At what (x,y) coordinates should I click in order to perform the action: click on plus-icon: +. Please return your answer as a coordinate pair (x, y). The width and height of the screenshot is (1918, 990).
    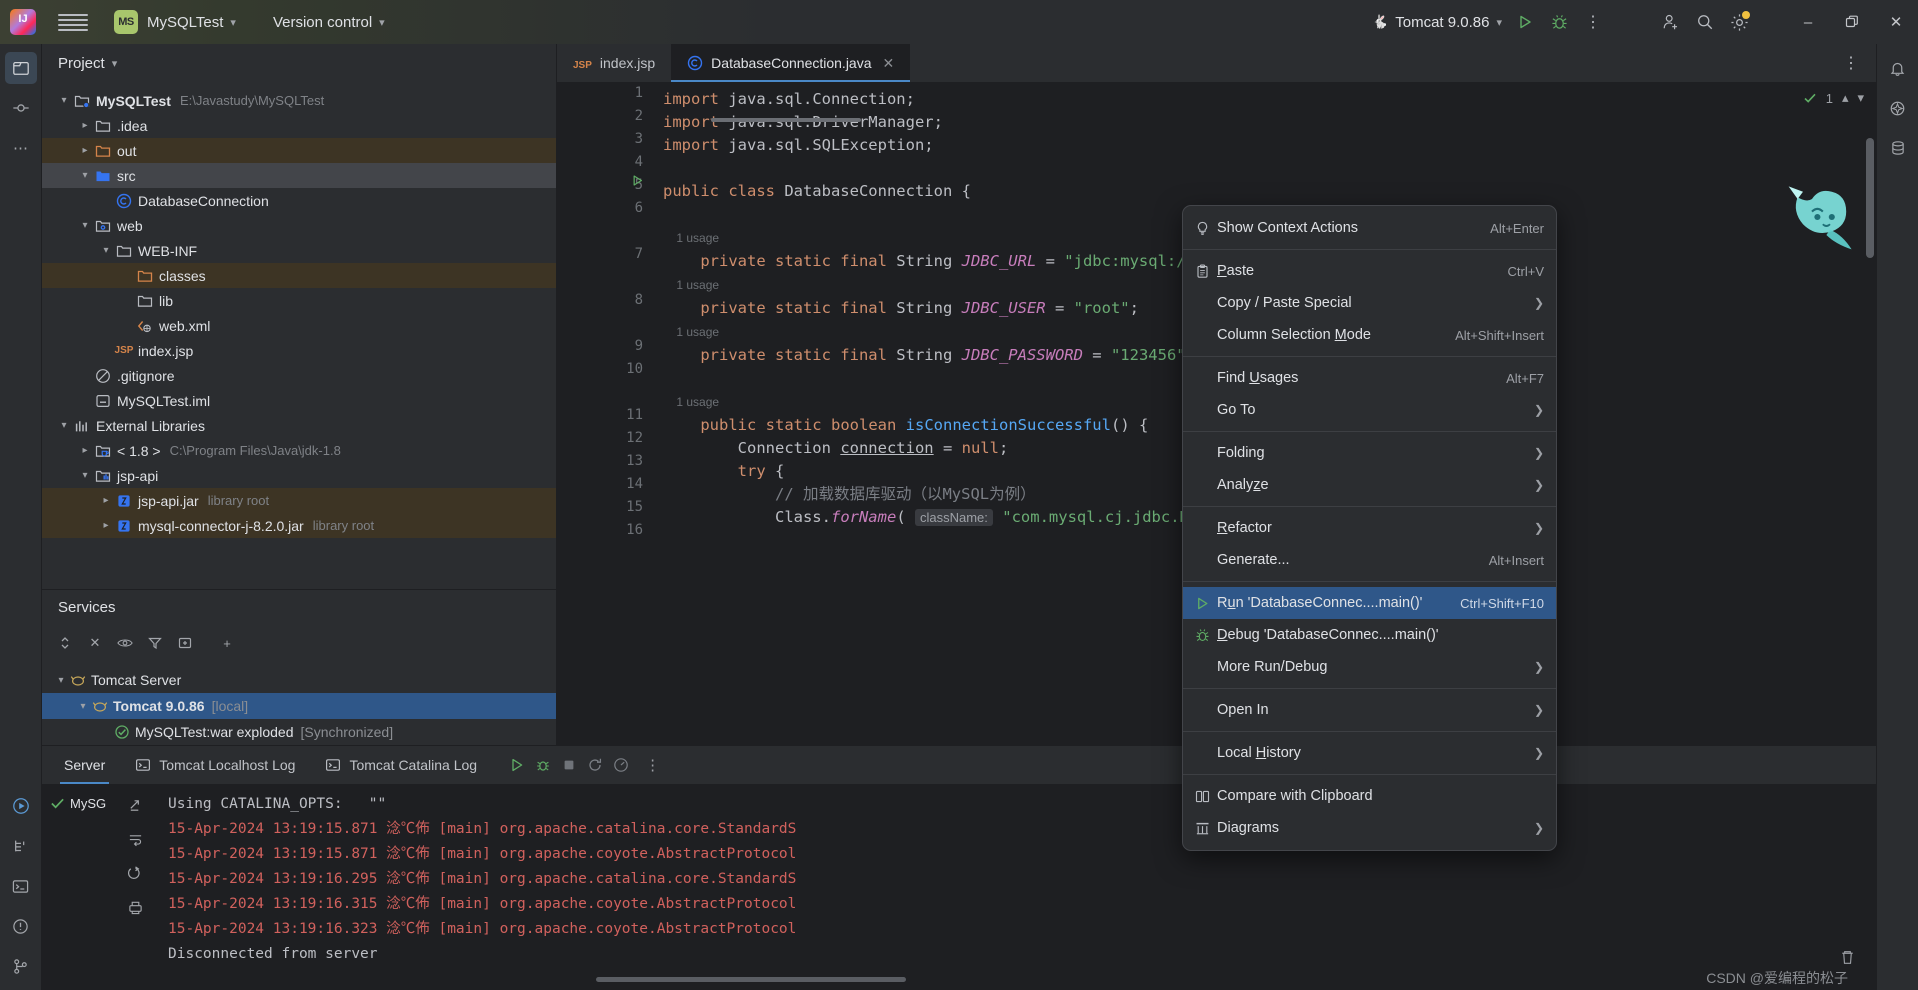
    Looking at the image, I should click on (227, 643).